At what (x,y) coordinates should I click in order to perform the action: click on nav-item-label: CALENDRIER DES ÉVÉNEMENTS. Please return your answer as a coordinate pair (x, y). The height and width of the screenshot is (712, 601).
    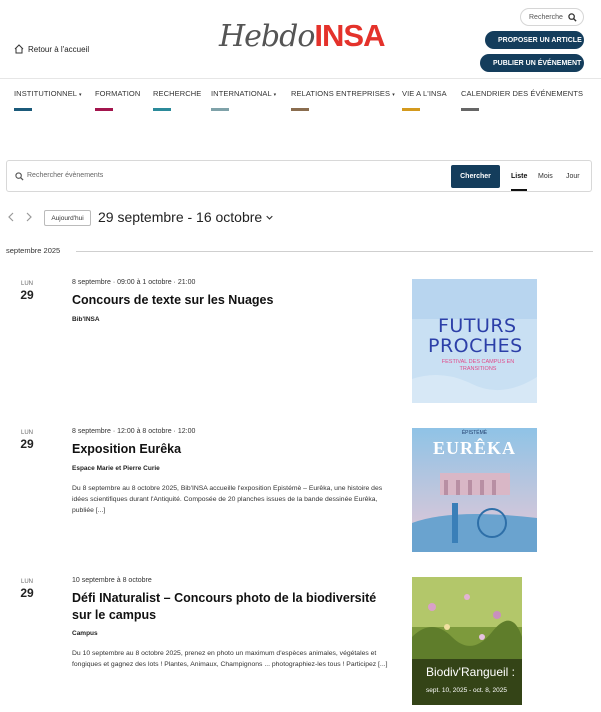
    Looking at the image, I should click on (522, 93).